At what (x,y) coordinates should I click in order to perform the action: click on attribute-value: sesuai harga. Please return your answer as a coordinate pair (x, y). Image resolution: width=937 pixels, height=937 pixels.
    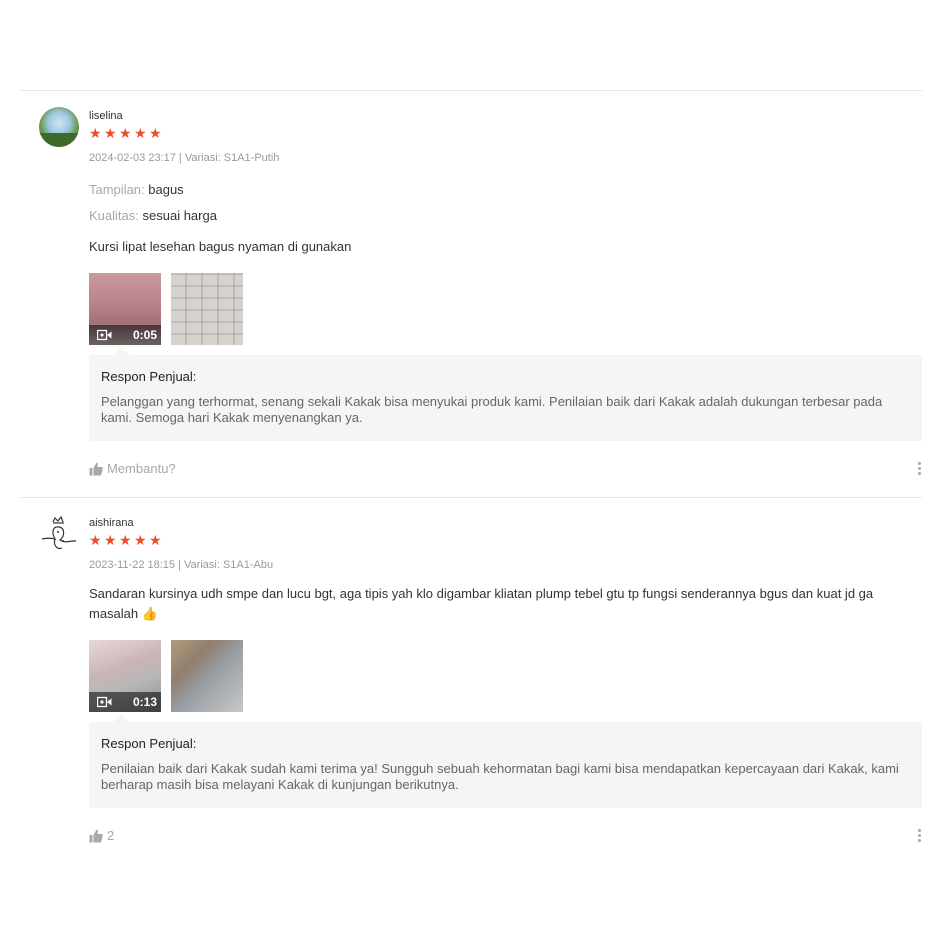
    Looking at the image, I should click on (179, 215).